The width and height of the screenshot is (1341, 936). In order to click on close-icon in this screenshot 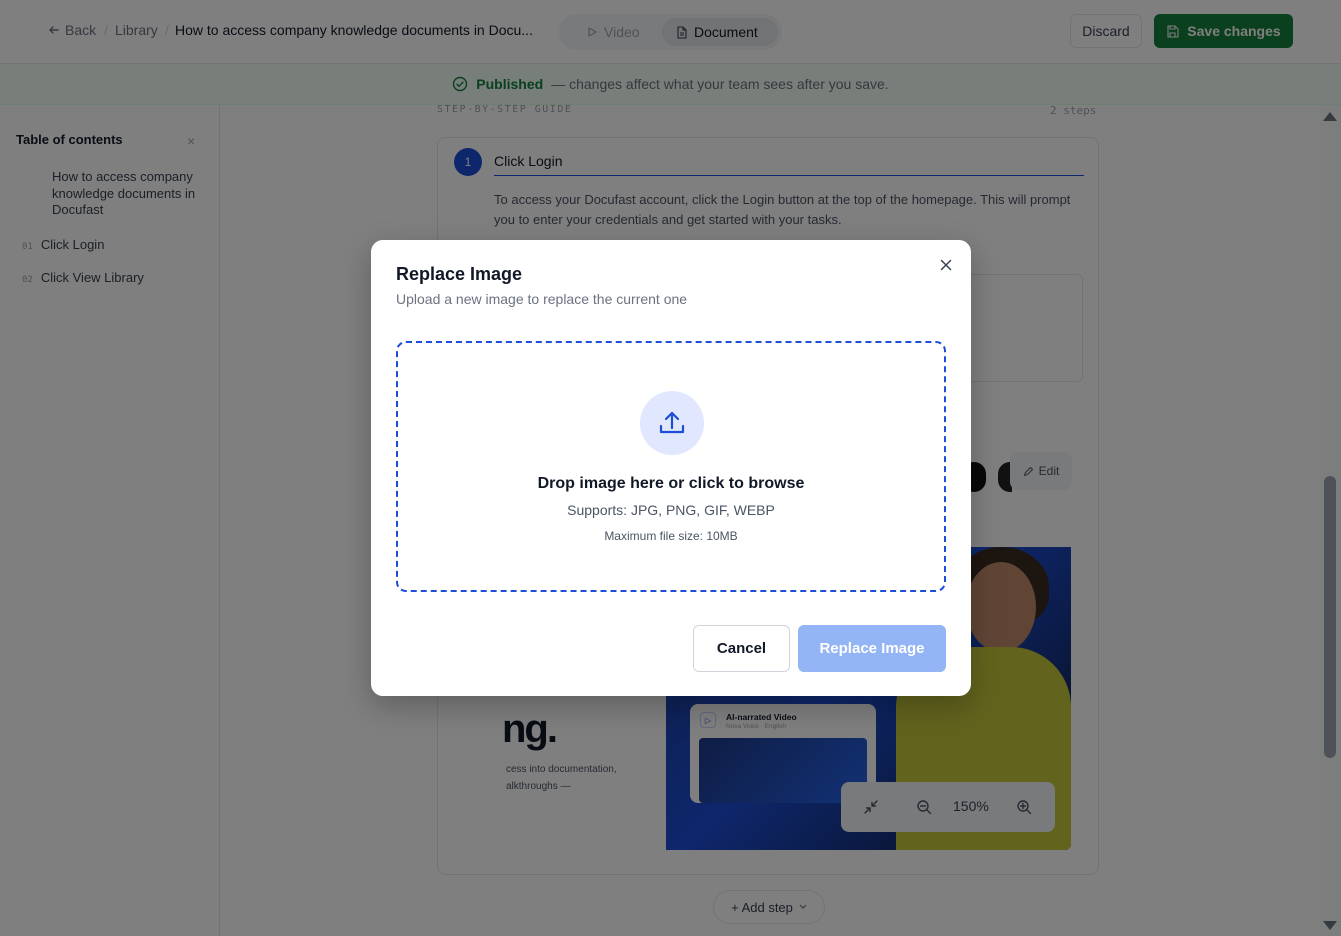, I will do `click(946, 265)`.